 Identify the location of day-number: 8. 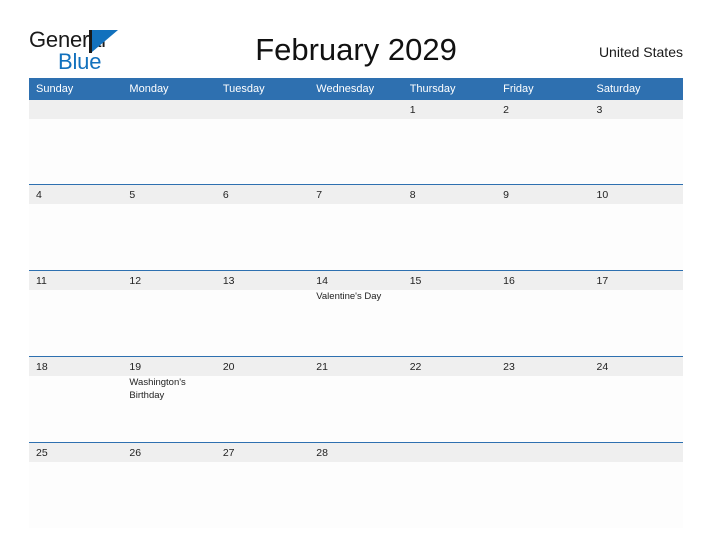
(449, 194).